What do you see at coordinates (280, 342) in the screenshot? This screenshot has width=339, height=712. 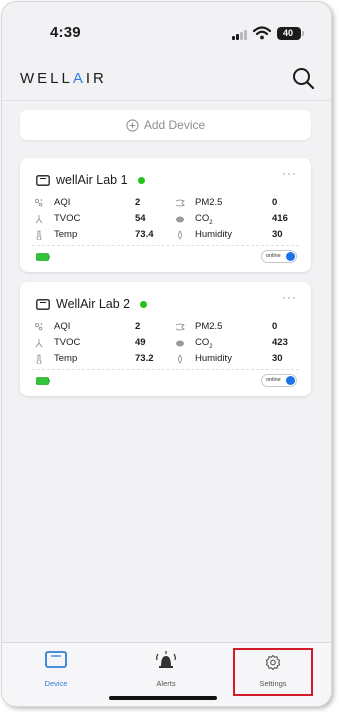 I see `co2-value: 423` at bounding box center [280, 342].